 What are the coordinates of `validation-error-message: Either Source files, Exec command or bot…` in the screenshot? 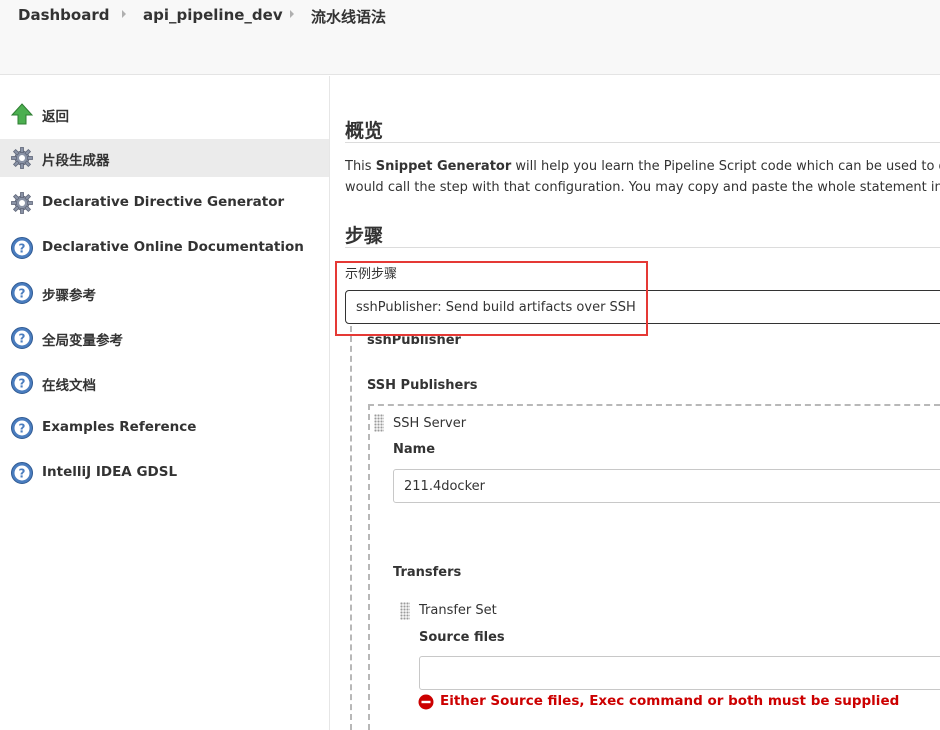 It's located at (670, 701).